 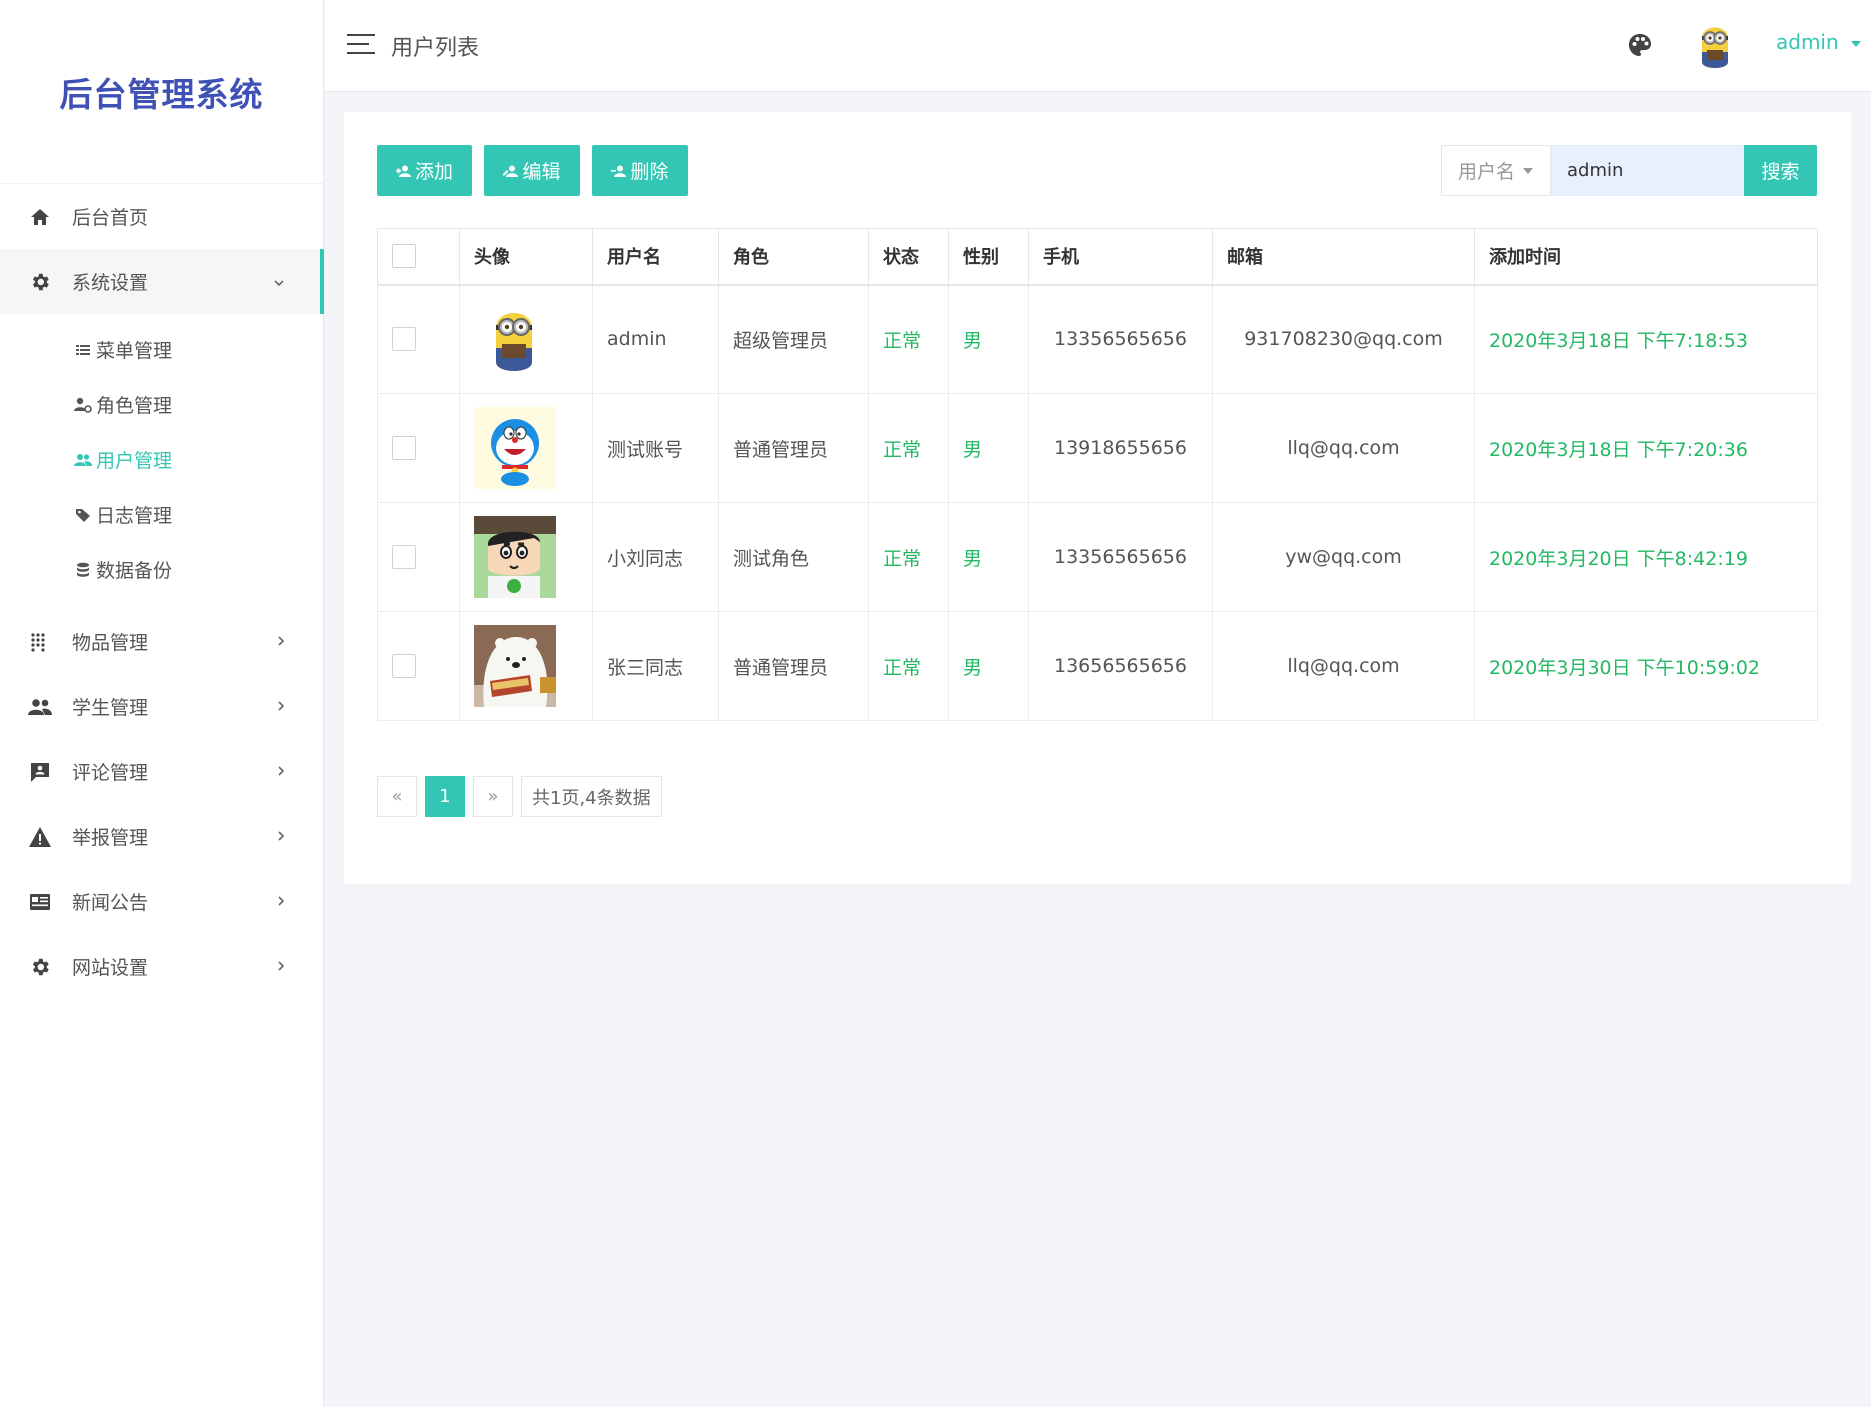 I want to click on email-cell: yw@qq.com, so click(x=1343, y=557).